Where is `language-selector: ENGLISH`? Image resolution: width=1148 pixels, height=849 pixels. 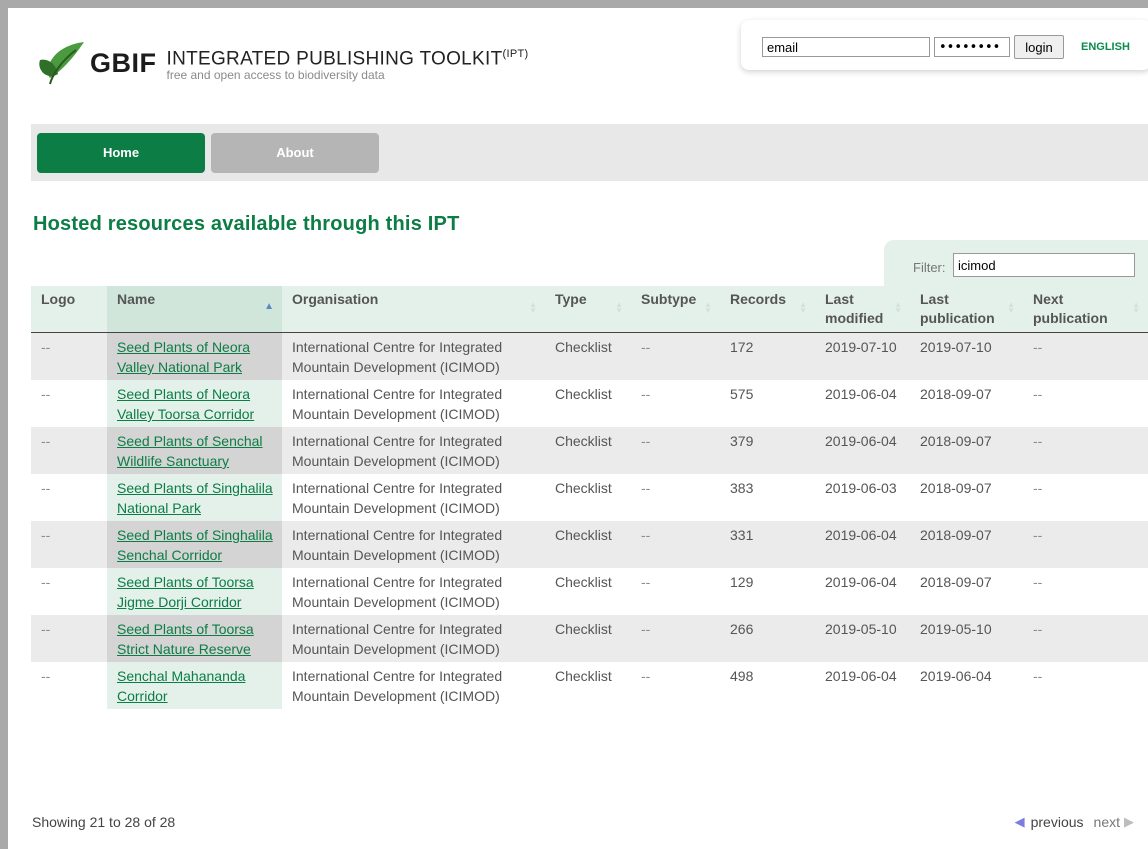
language-selector: ENGLISH is located at coordinates (1105, 47).